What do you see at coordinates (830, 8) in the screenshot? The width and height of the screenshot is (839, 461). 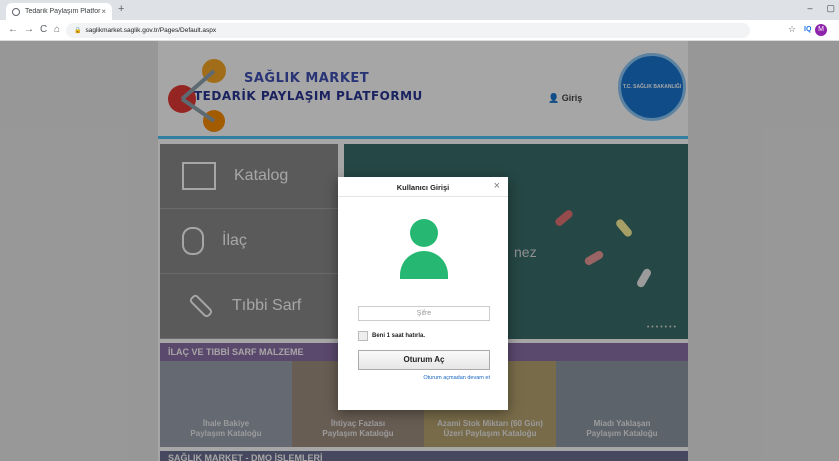 I see `maximize-button: ▢` at bounding box center [830, 8].